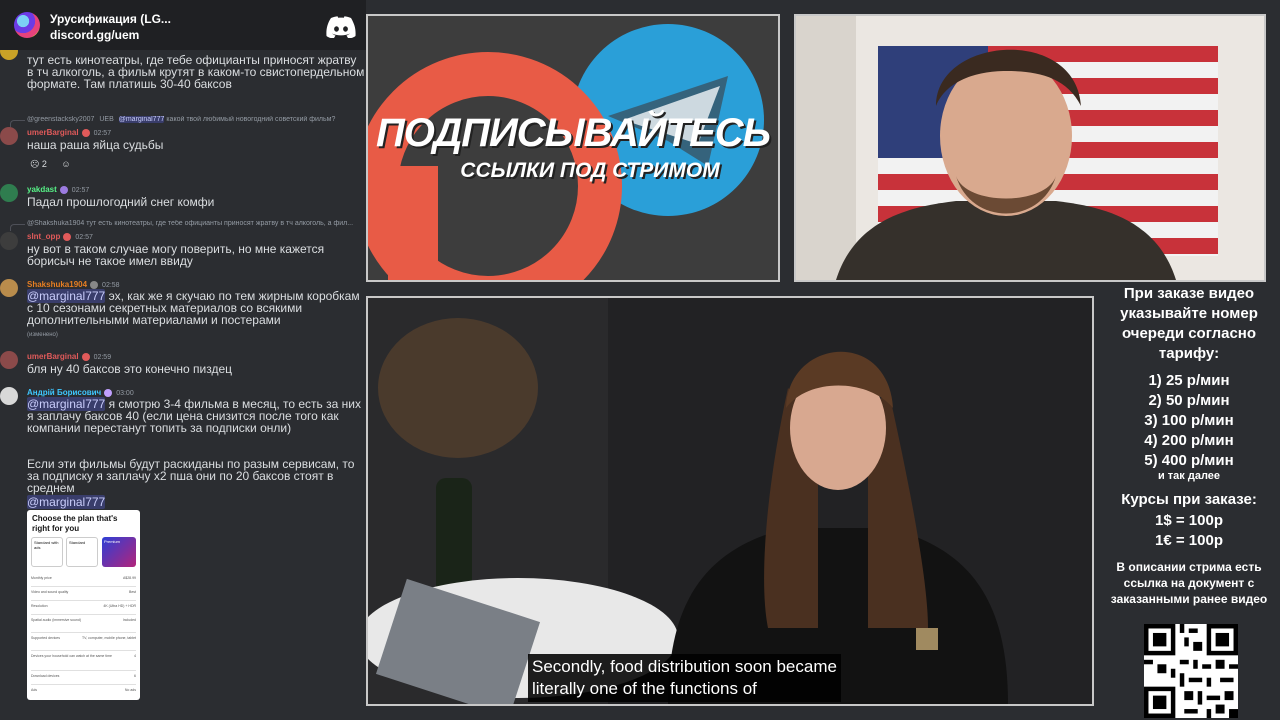  What do you see at coordinates (125, 393) in the screenshot?
I see `message-timestamp: 03:00` at bounding box center [125, 393].